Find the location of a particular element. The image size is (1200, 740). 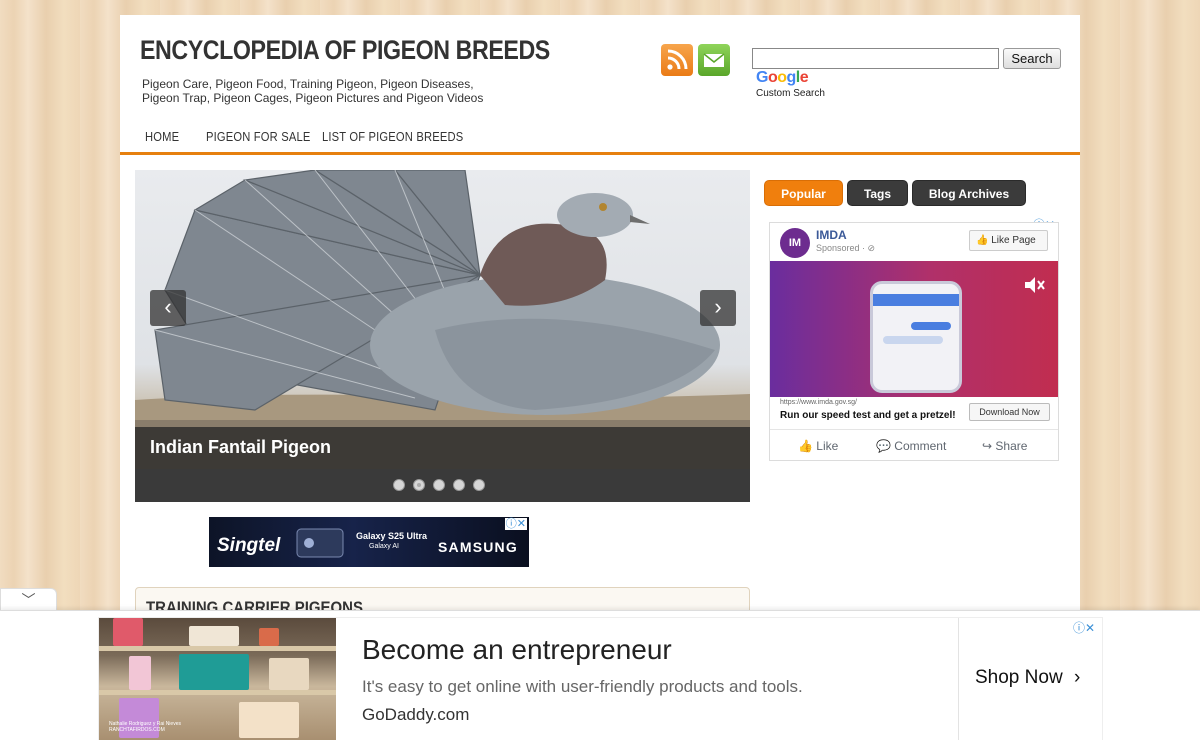

rss-button is located at coordinates (677, 60).